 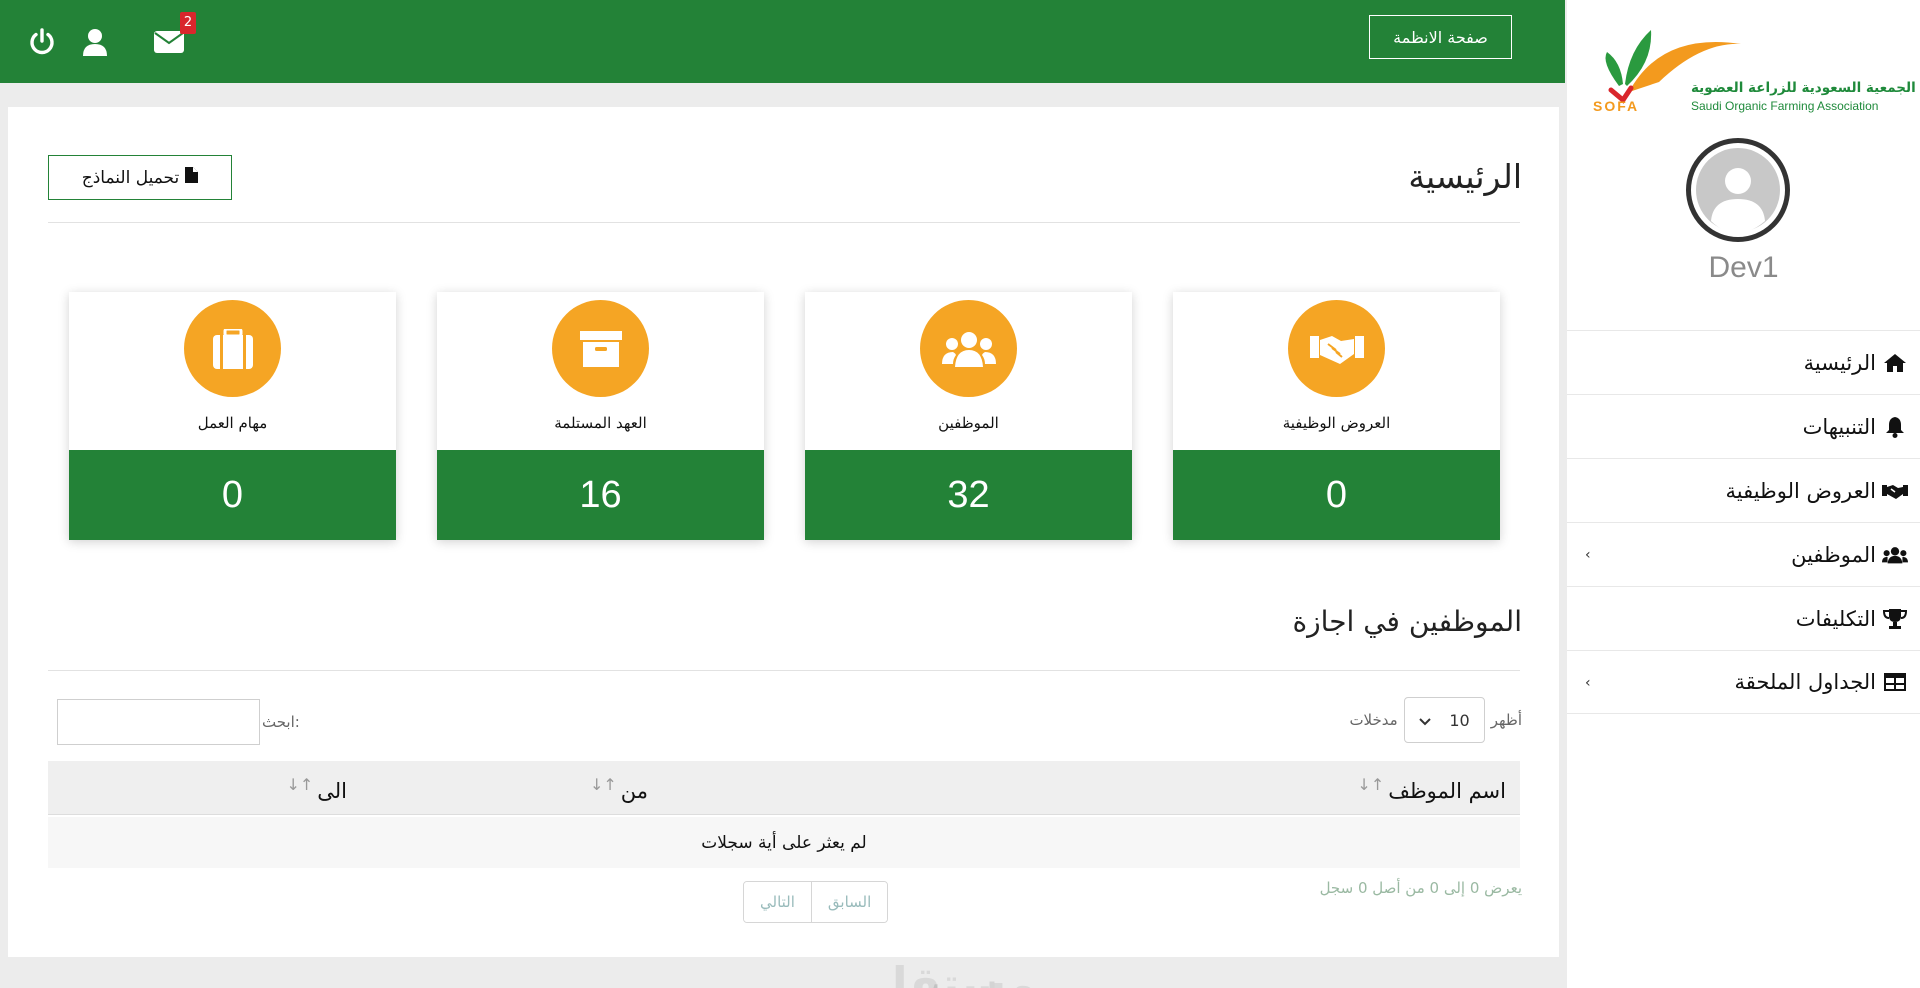 What do you see at coordinates (634, 791) in the screenshot?
I see `column-label: من` at bounding box center [634, 791].